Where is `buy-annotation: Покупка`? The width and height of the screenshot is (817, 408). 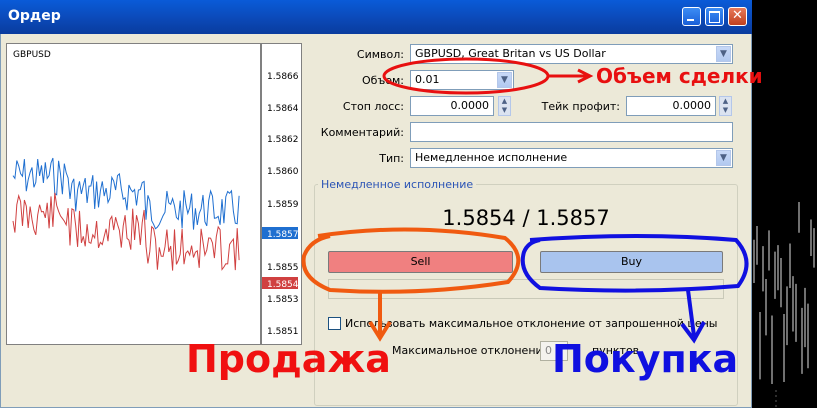
buy-annotation: Покупка is located at coordinates (645, 359).